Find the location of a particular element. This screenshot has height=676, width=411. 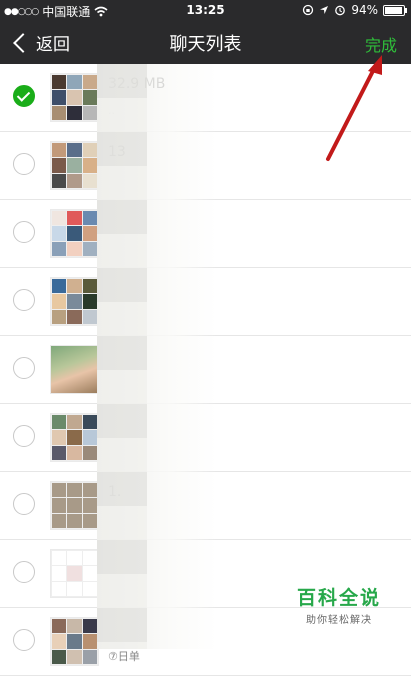

battery-fill is located at coordinates (393, 10).